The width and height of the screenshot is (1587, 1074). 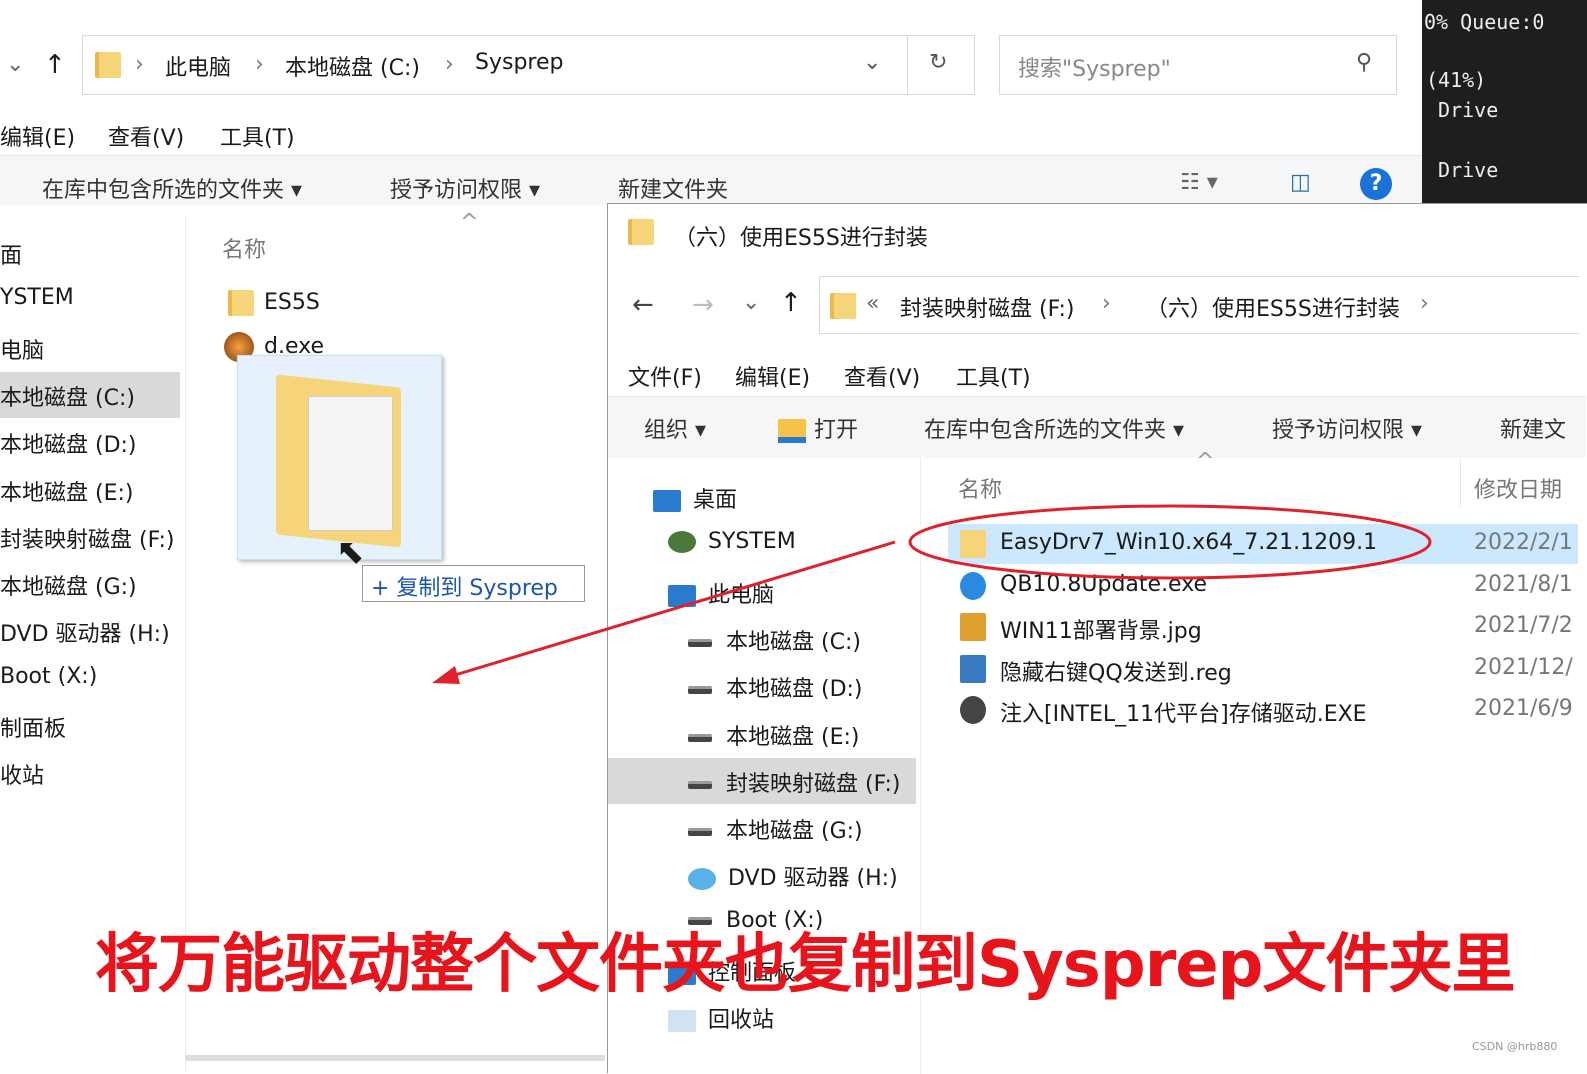 What do you see at coordinates (670, 610) in the screenshot?
I see `annotation-arrow` at bounding box center [670, 610].